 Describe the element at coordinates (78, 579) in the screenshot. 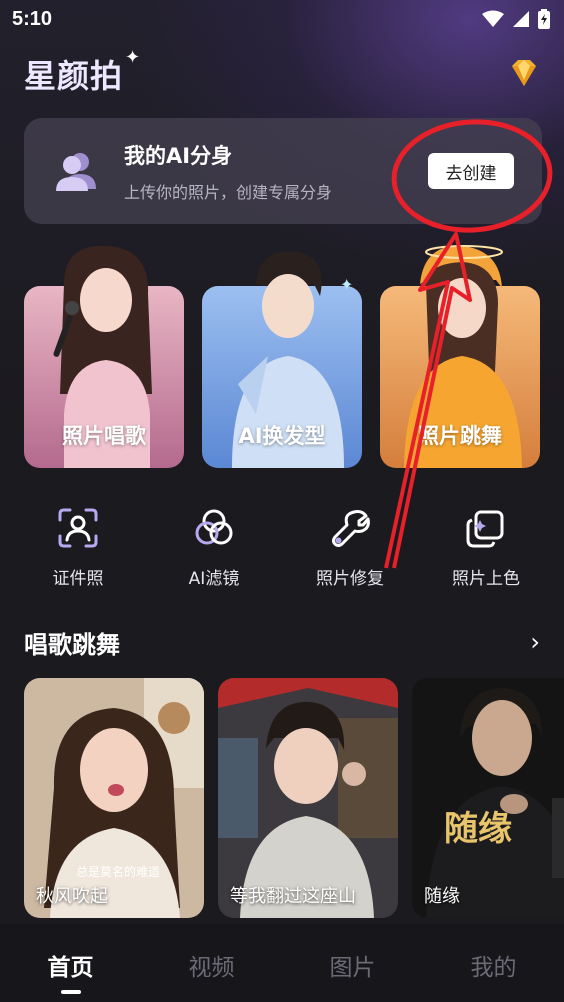

I see `tool-label: 证件照` at that location.